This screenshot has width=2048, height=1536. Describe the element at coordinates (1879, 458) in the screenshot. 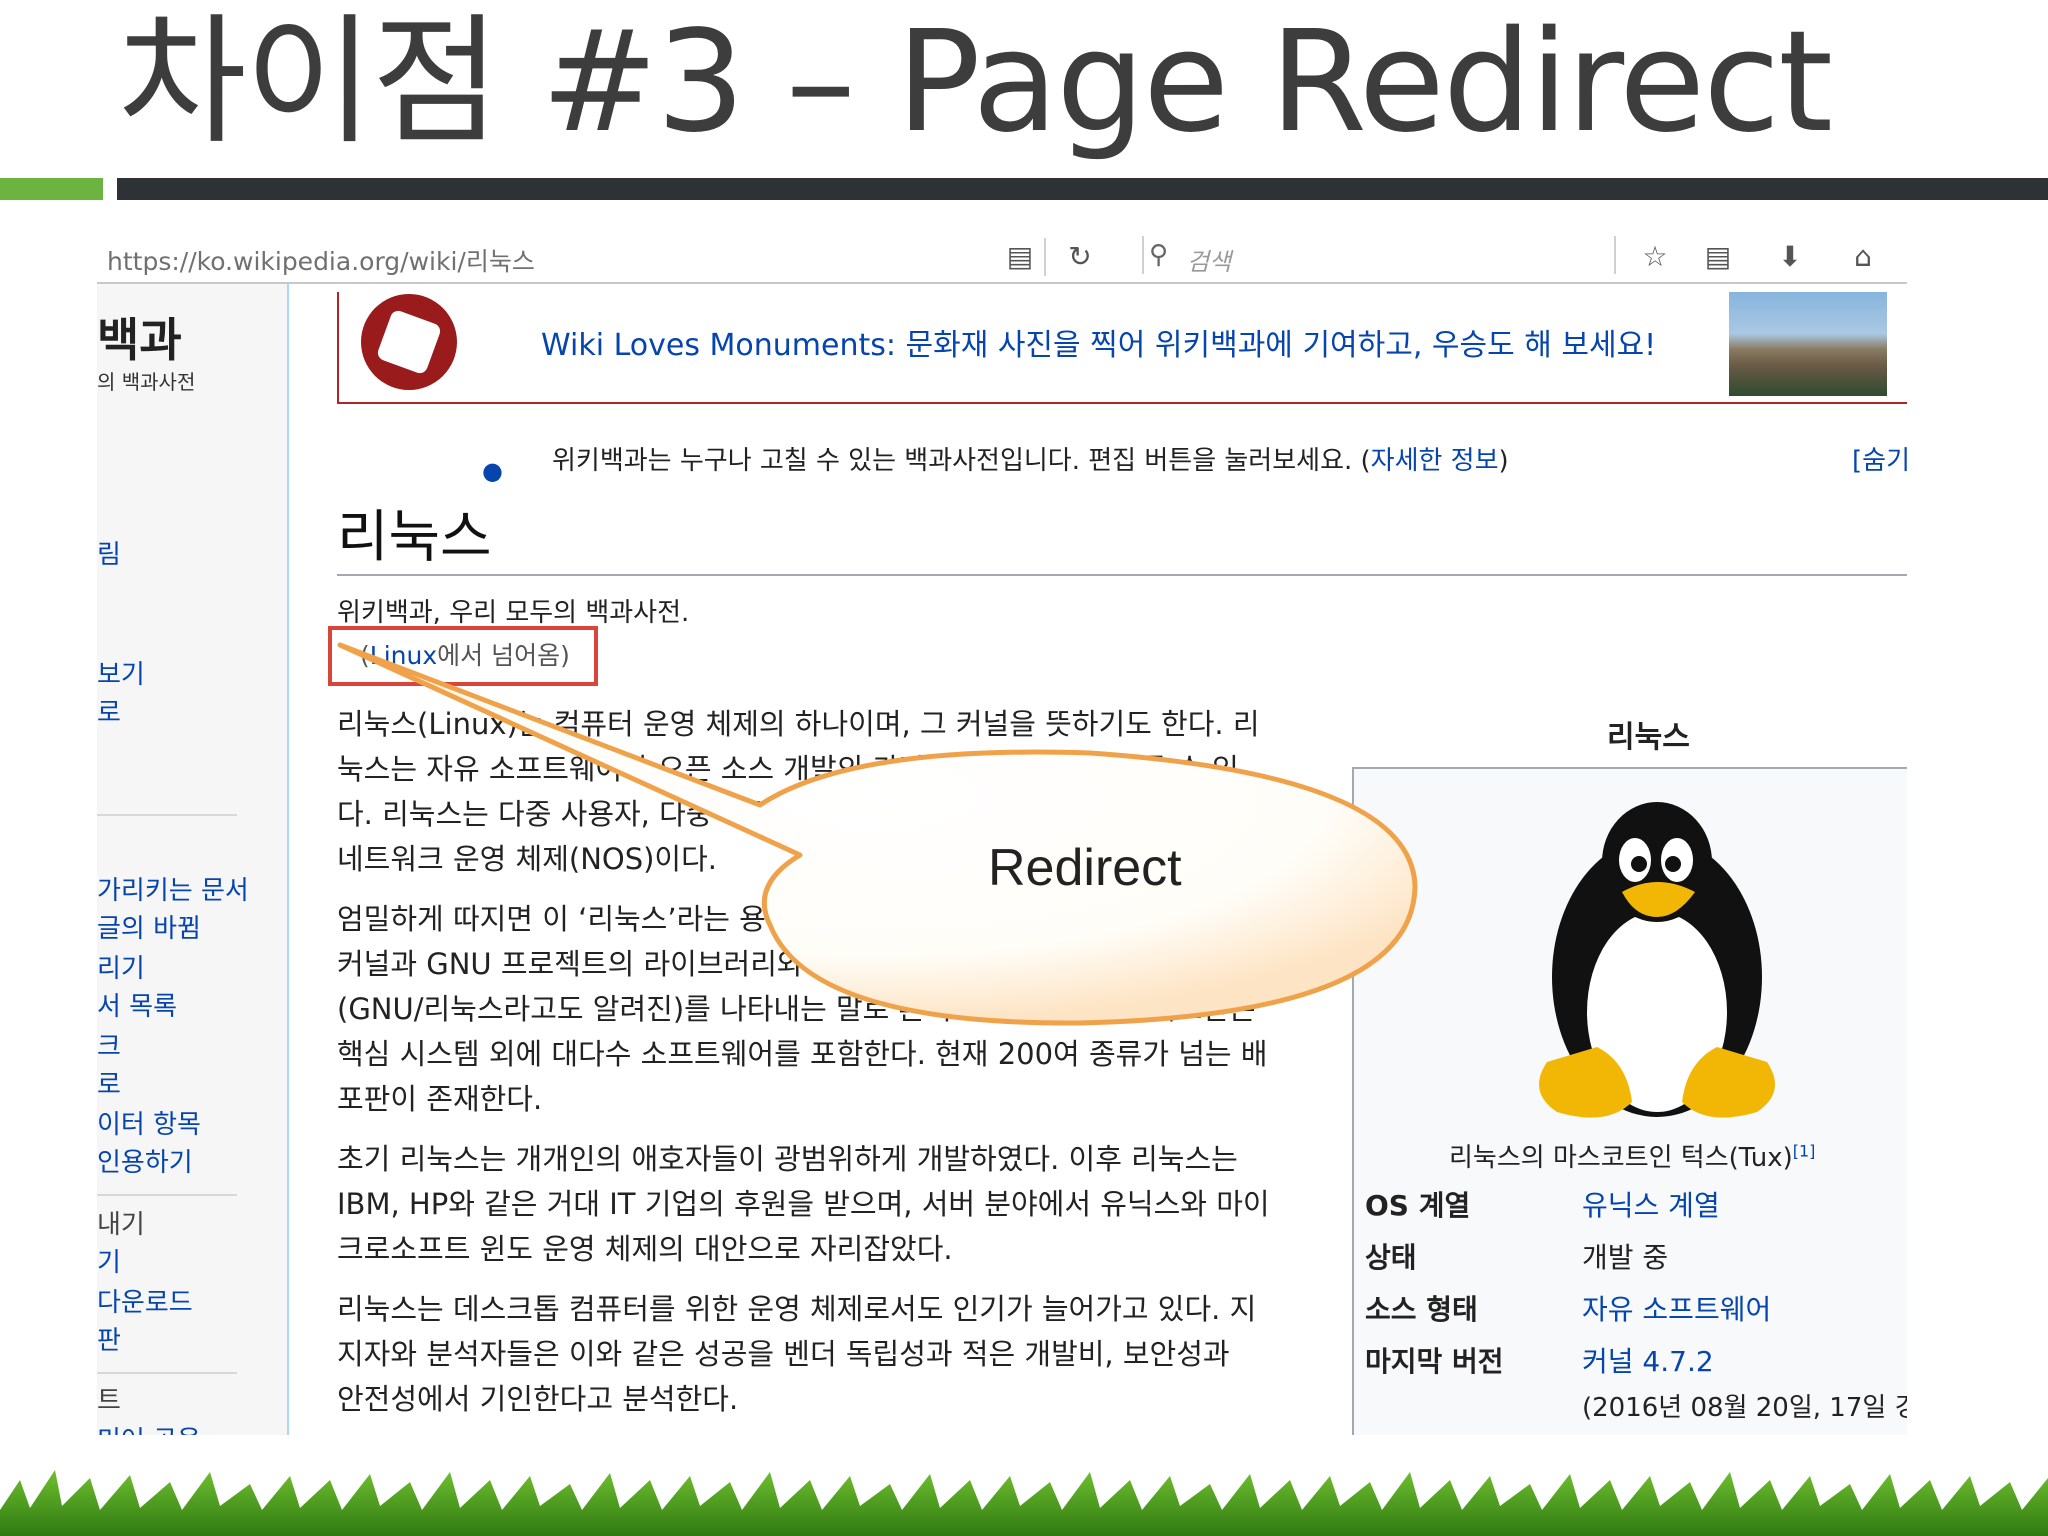

I see `notice-hide-link: [숨기` at that location.